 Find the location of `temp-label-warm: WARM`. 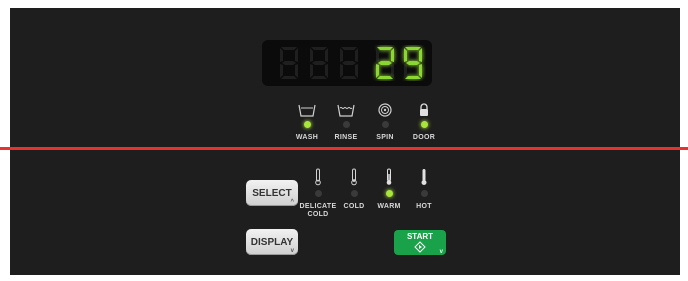

temp-label-warm: WARM is located at coordinates (389, 206).